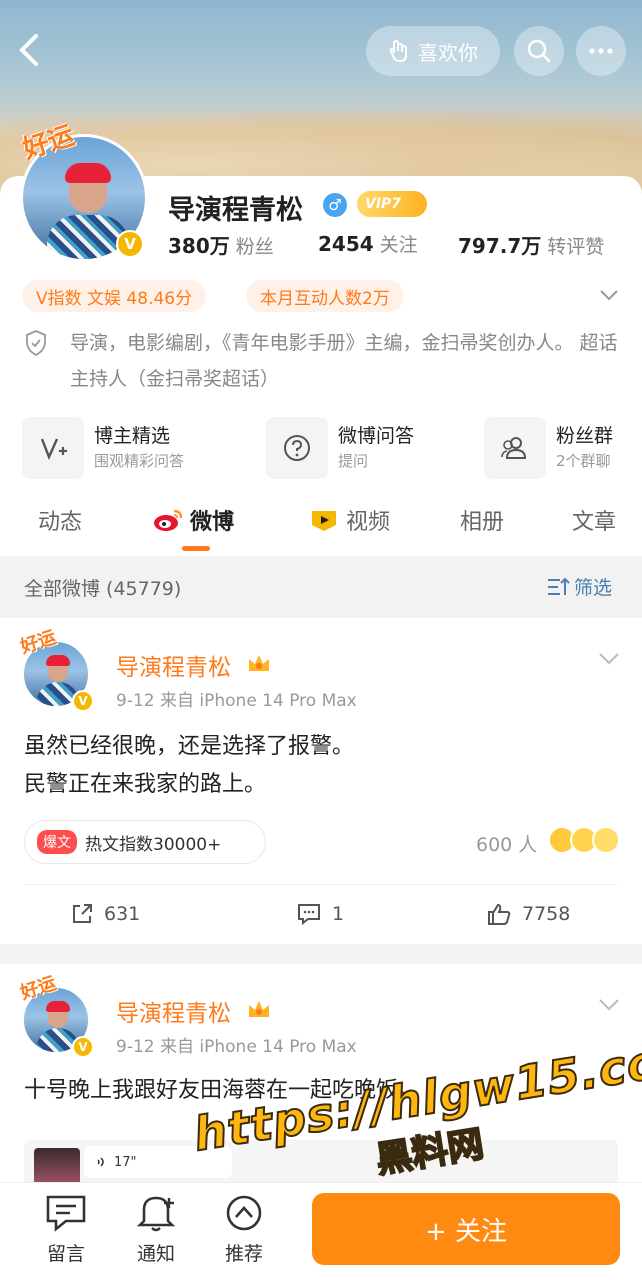 This screenshot has width=642, height=1280. I want to click on post-text: 十号晚上我跟好友田海蓉在一起吃晚饭。, so click(222, 1090).